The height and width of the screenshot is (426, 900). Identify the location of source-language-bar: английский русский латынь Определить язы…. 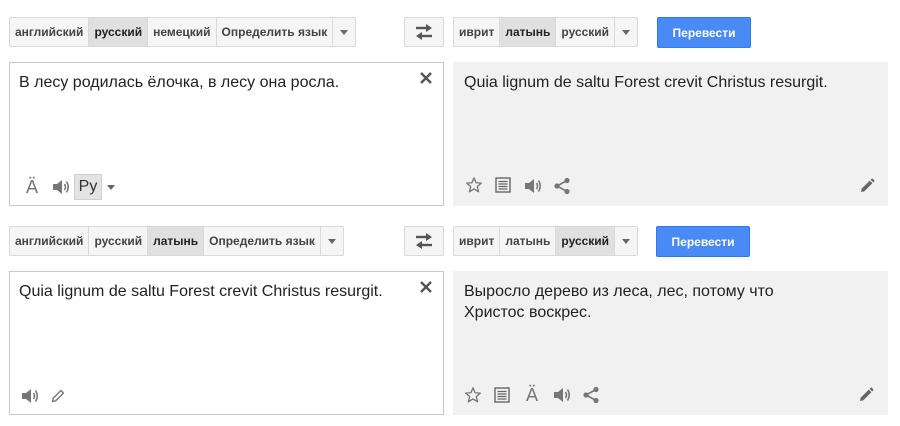
(176, 241).